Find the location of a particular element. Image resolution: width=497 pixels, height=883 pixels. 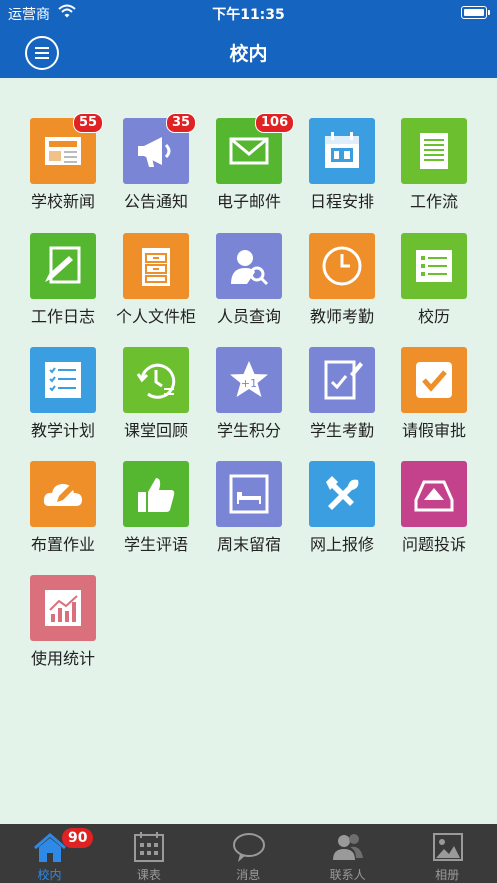

app-tile-chart: 使用统计 is located at coordinates (63, 625).